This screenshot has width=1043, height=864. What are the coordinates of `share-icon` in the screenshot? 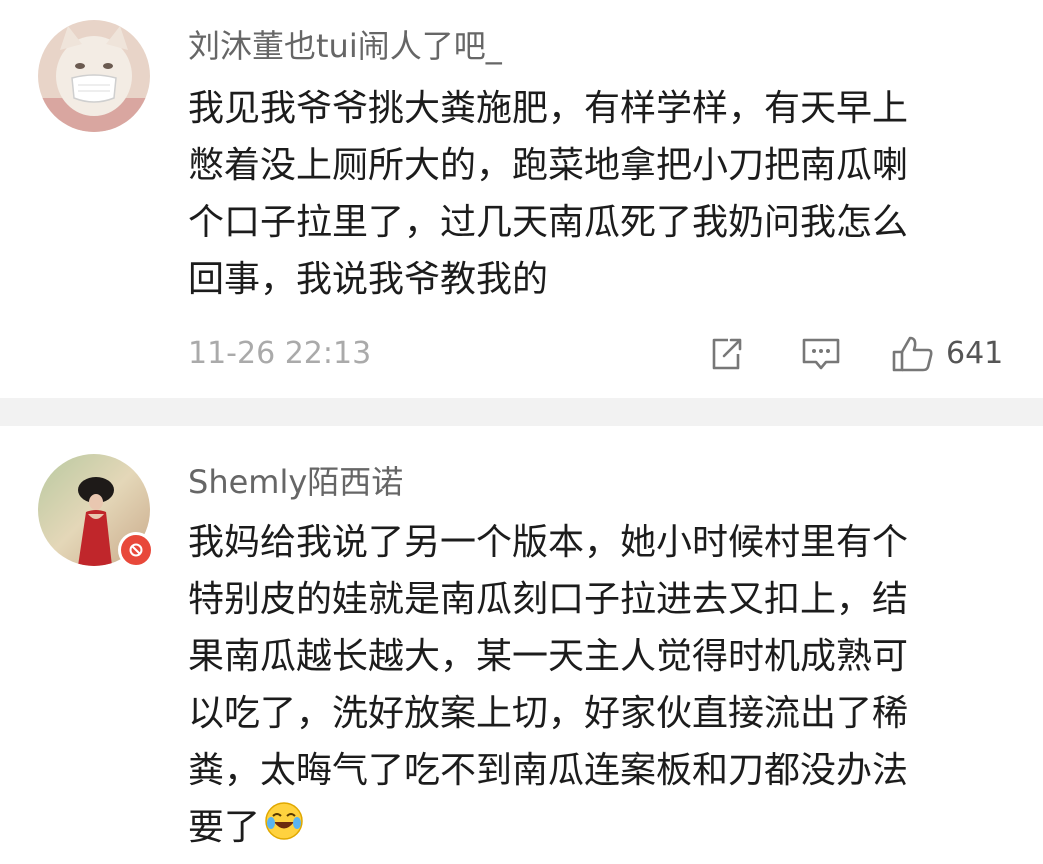 It's located at (727, 354).